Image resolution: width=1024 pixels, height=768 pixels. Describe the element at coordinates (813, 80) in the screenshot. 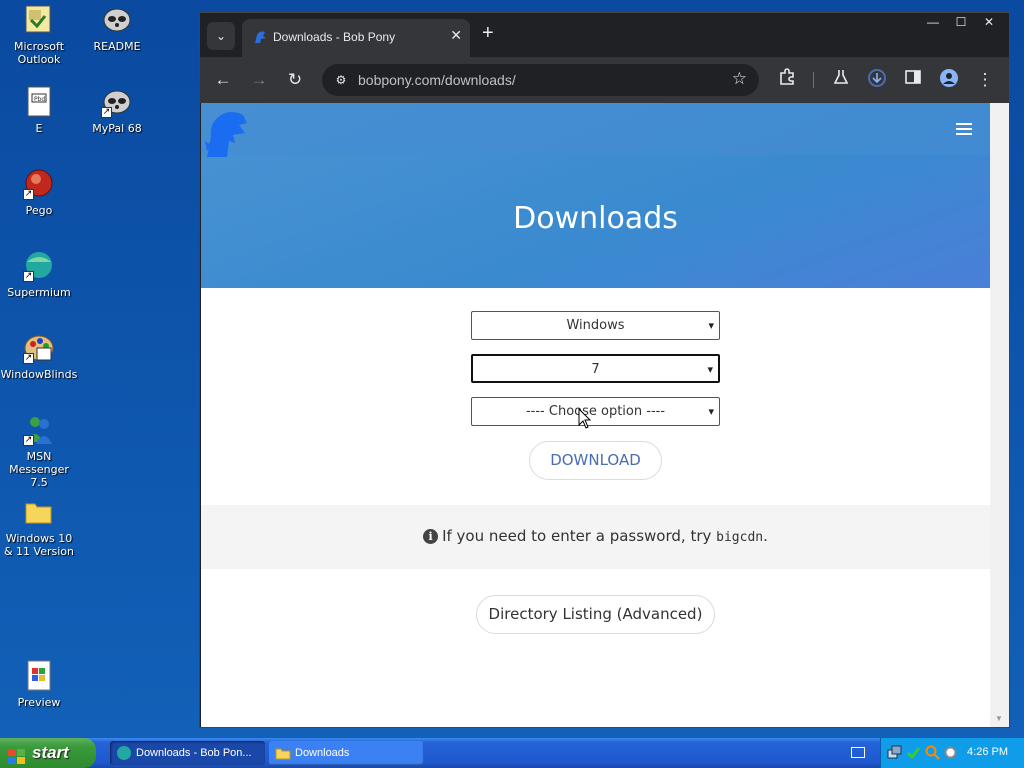

I see `toolbar-separator` at that location.